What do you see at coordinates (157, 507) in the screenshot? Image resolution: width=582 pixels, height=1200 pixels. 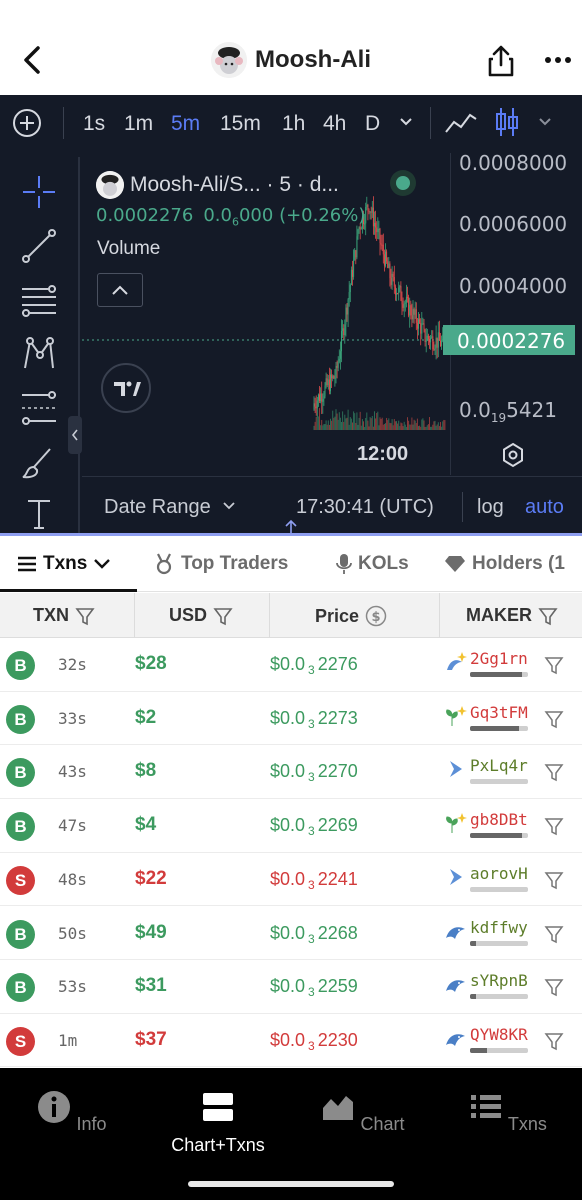 I see `date-range-button: Date Range` at bounding box center [157, 507].